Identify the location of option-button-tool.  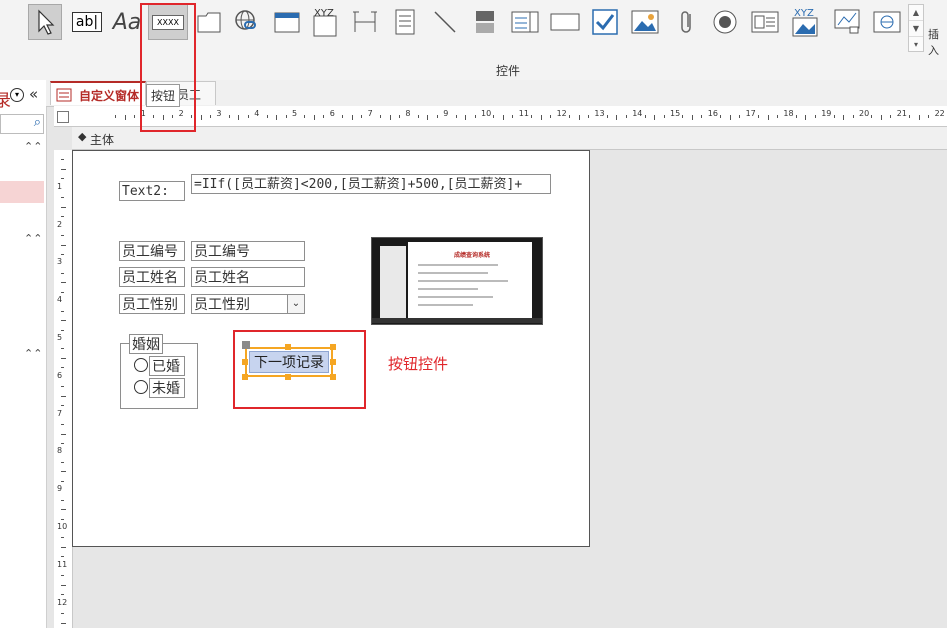
(725, 22).